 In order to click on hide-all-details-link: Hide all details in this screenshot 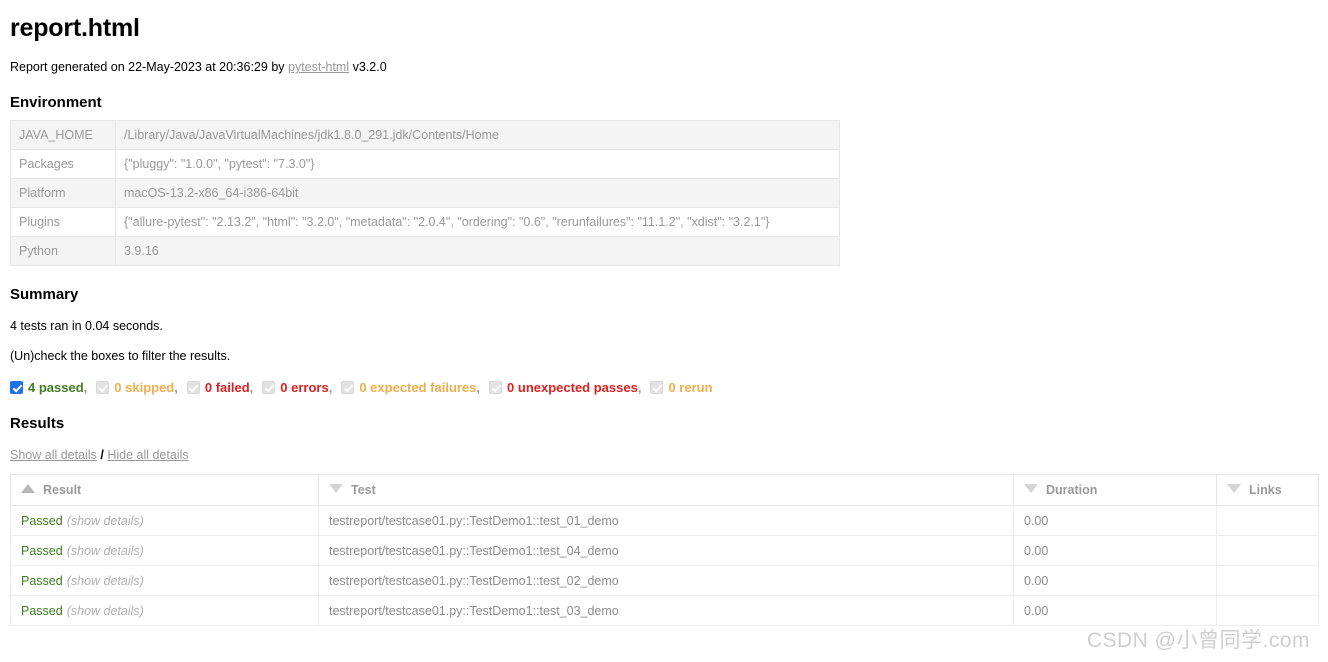, I will do `click(147, 455)`.